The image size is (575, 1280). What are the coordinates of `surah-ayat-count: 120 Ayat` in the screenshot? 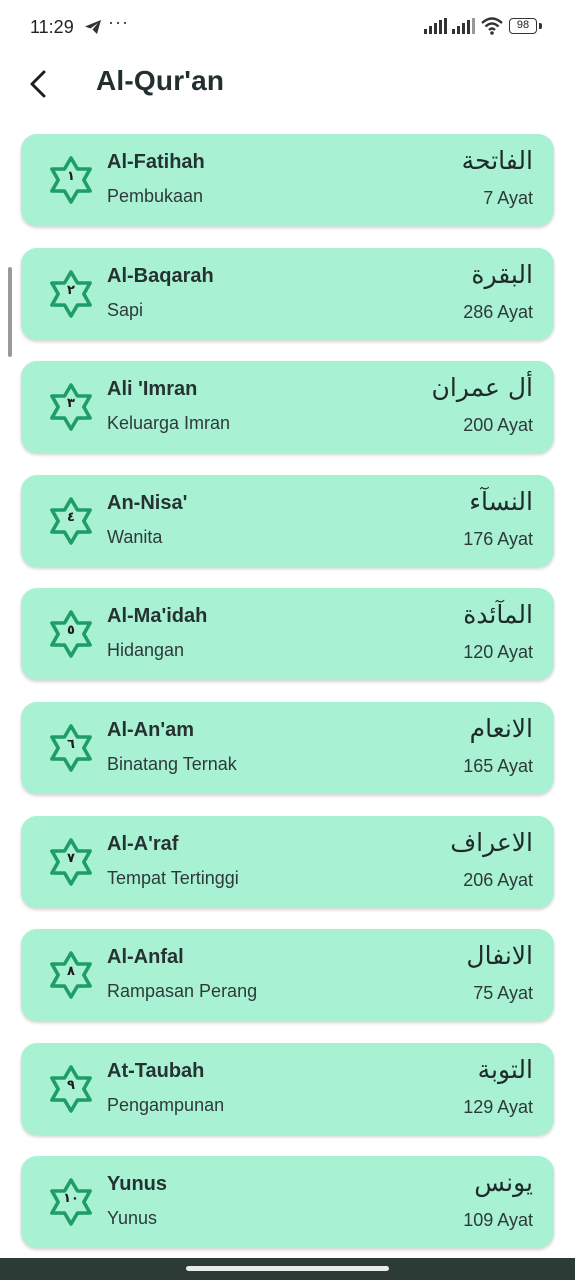 It's located at (498, 652).